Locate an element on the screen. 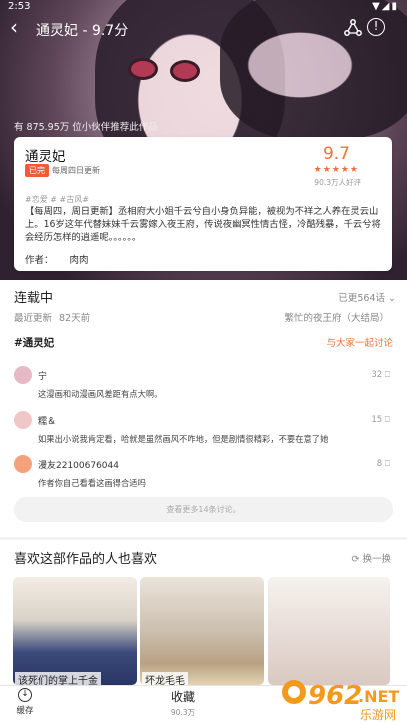 The image size is (407, 723). favorite-label: 收藏 is located at coordinates (182, 697).